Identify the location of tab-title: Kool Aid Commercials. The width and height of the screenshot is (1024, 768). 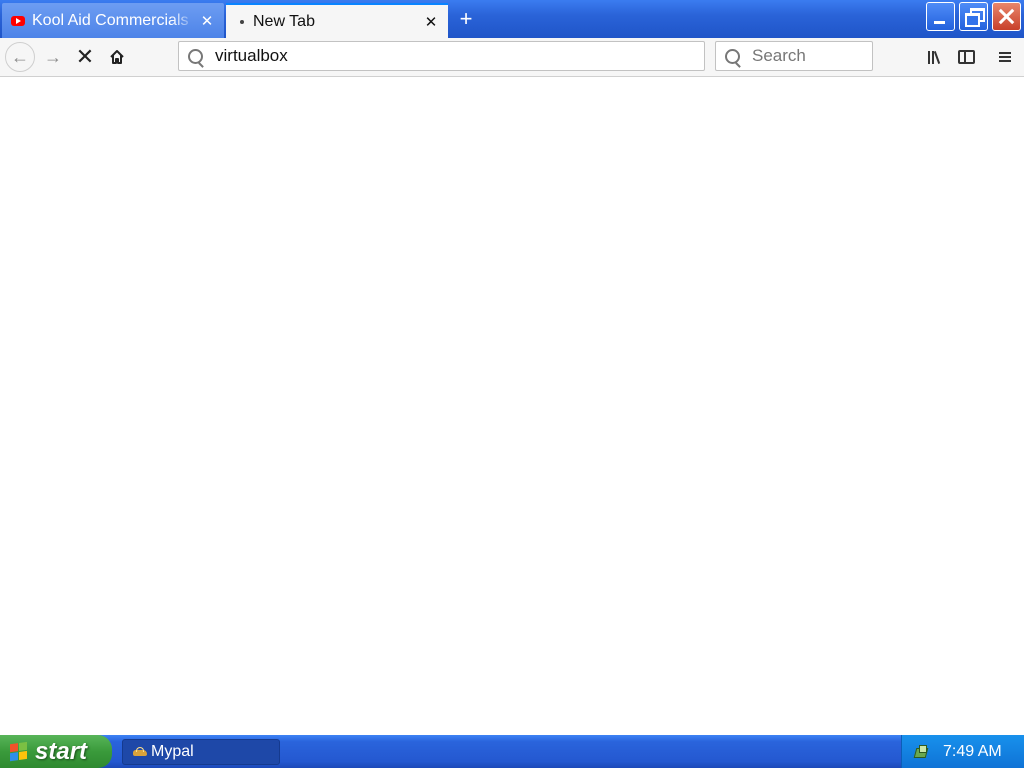
(110, 20).